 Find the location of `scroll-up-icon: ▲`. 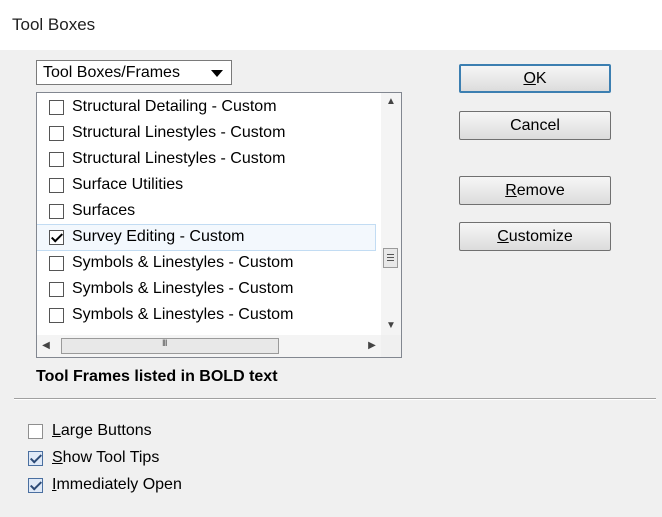

scroll-up-icon: ▲ is located at coordinates (391, 102).